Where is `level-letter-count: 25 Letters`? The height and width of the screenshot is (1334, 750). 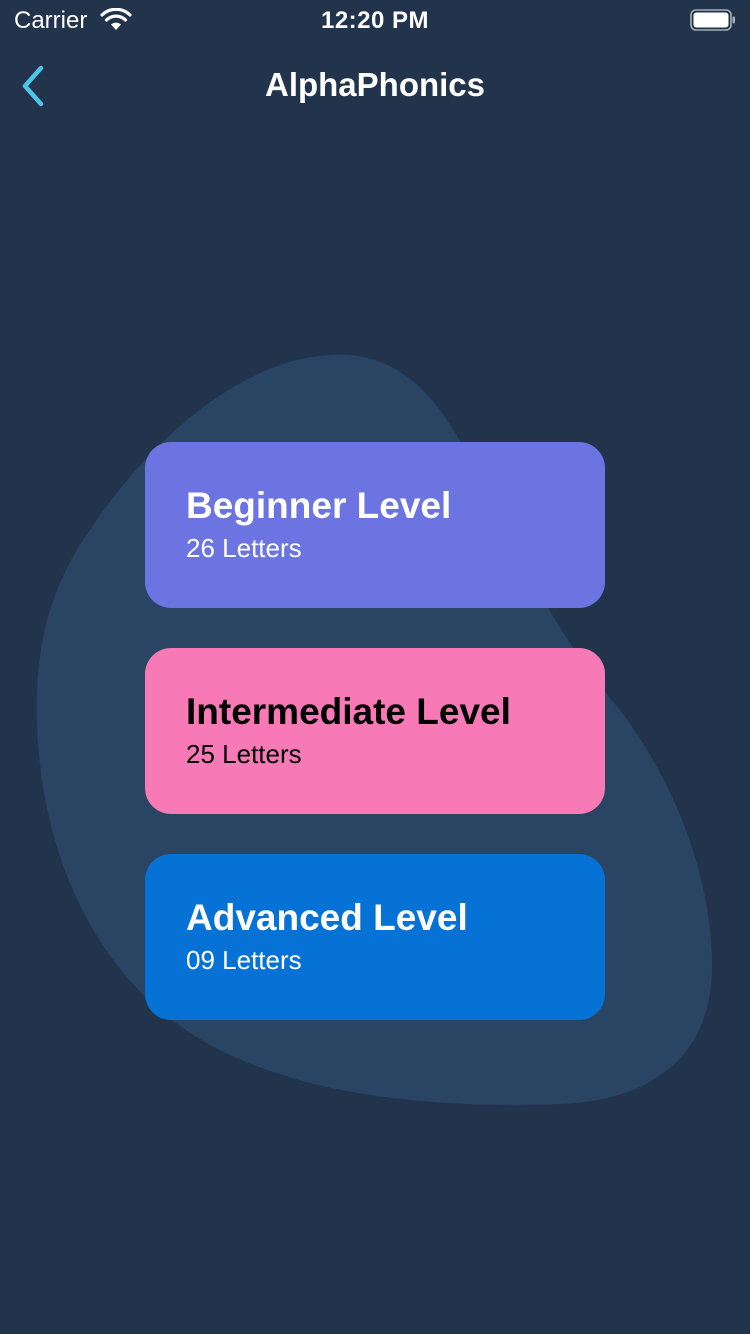 level-letter-count: 25 Letters is located at coordinates (244, 754).